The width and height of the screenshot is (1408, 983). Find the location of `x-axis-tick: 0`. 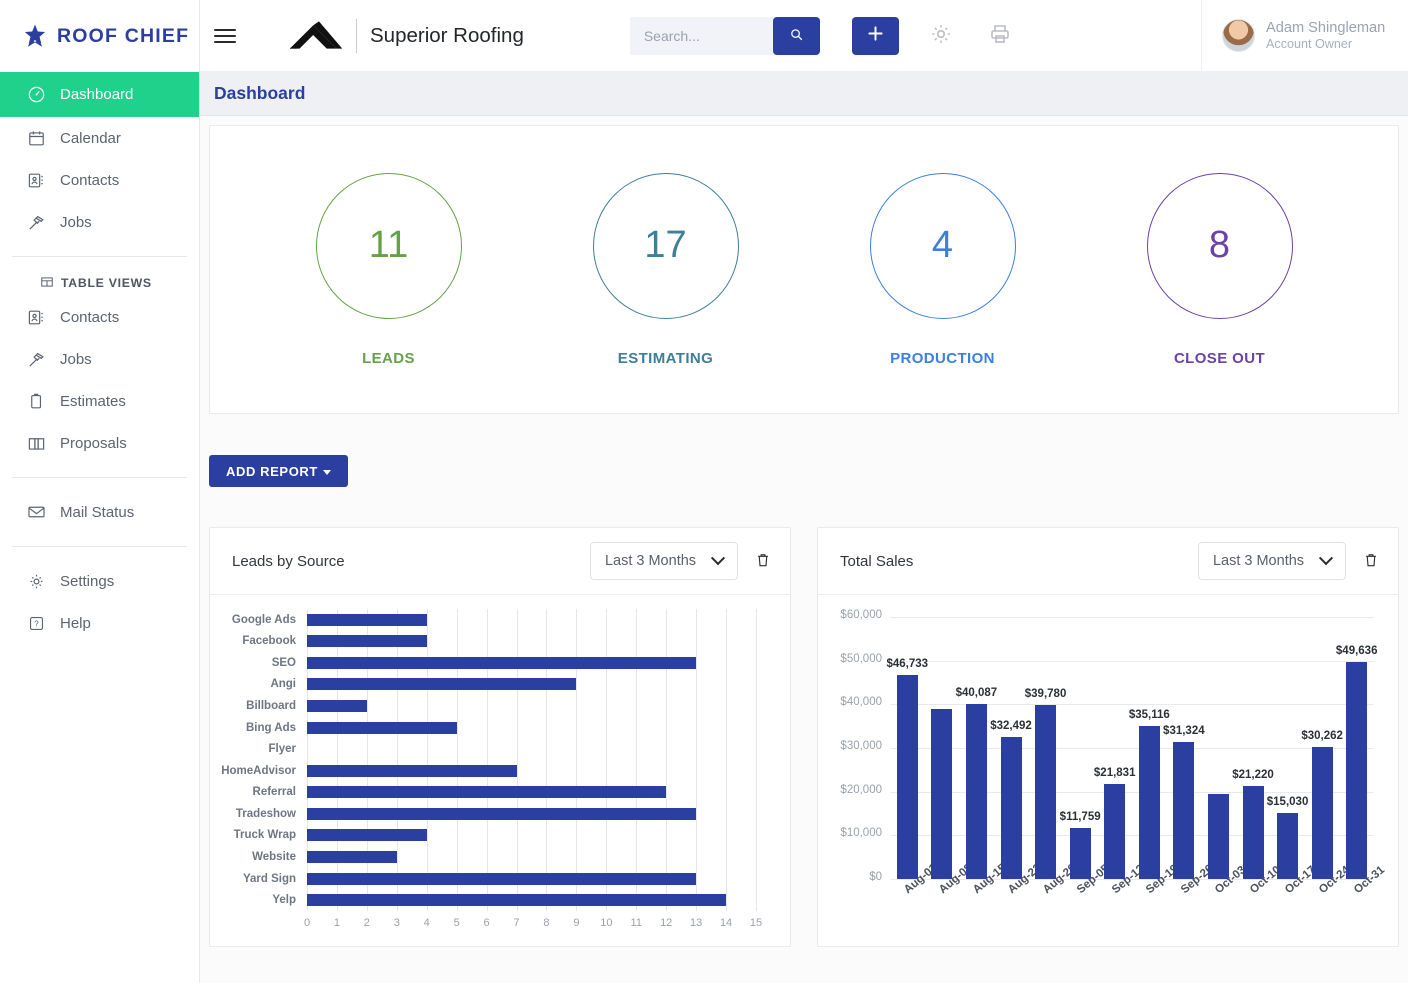

x-axis-tick: 0 is located at coordinates (307, 923).